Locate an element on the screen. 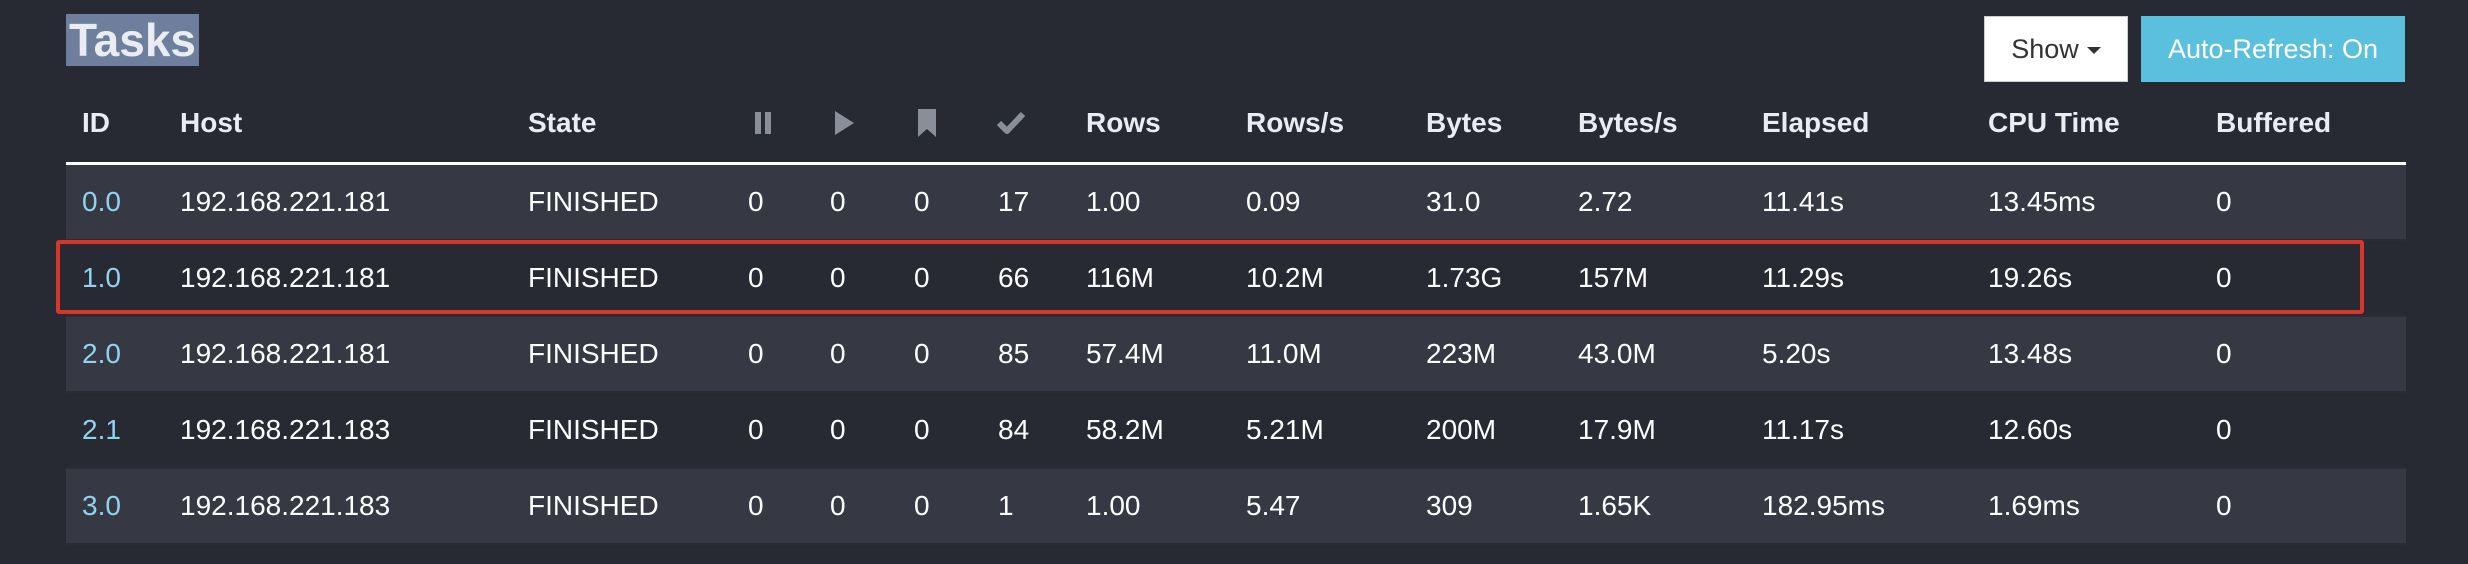 The height and width of the screenshot is (564, 2468). cell-elapsed: 11.41s is located at coordinates (1803, 201).